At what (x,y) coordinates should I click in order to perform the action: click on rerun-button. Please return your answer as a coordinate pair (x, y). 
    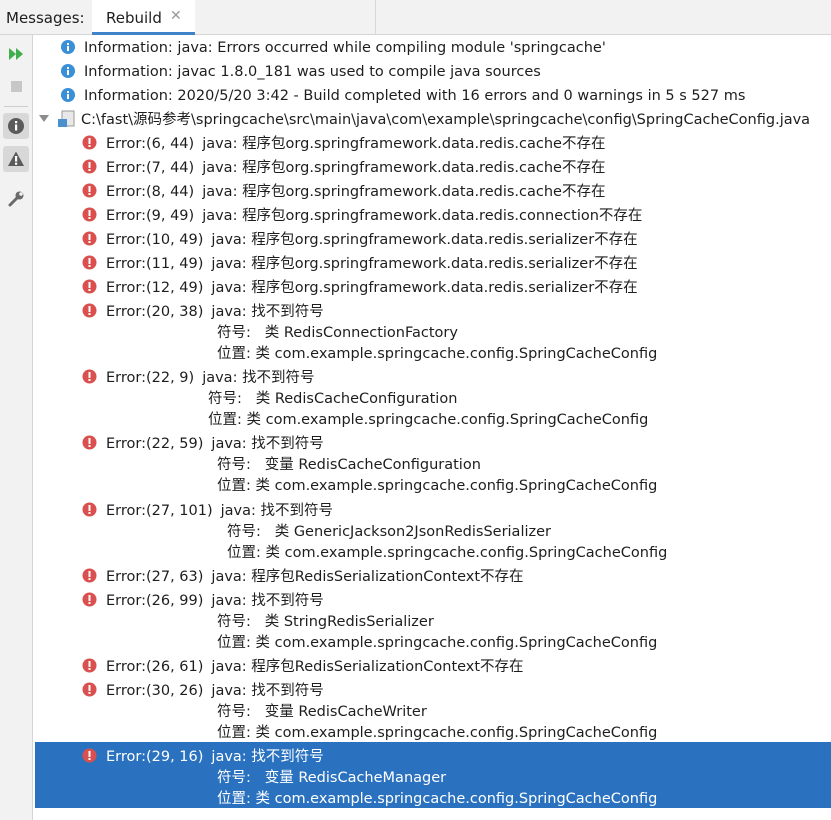
    Looking at the image, I should click on (16, 54).